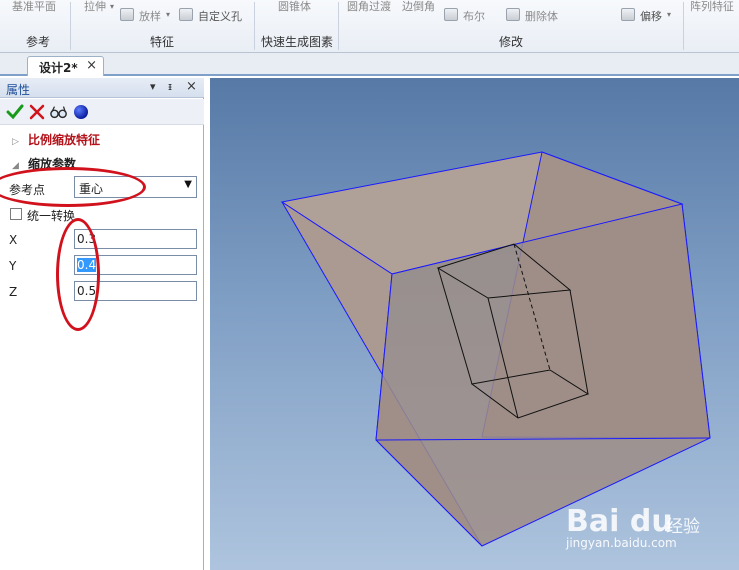 Image resolution: width=739 pixels, height=570 pixels. I want to click on chevron-down-icon: ▼, so click(188, 184).